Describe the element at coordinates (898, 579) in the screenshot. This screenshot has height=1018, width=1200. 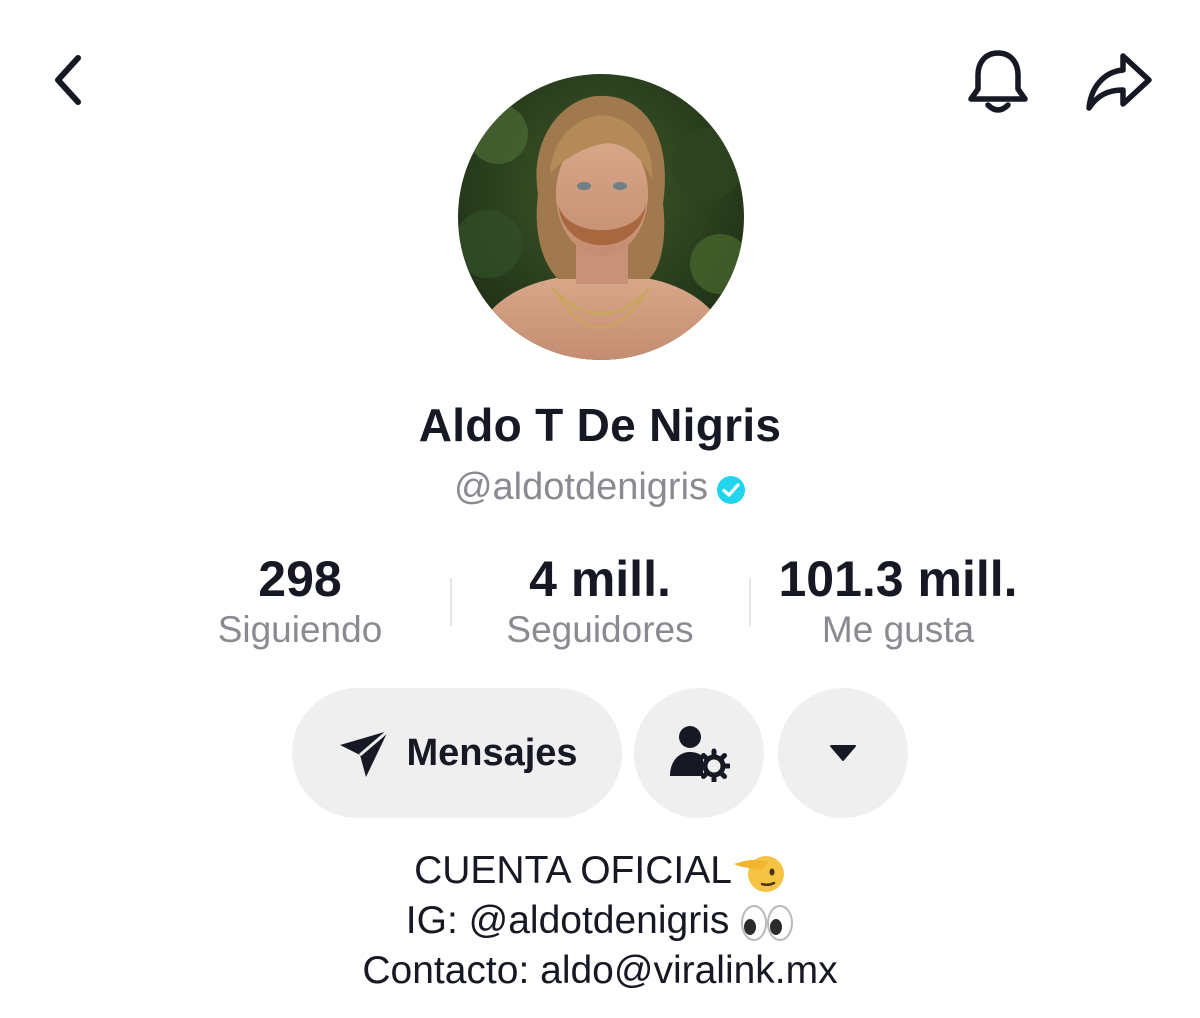
I see `stat-value: 101.3 mill.` at that location.